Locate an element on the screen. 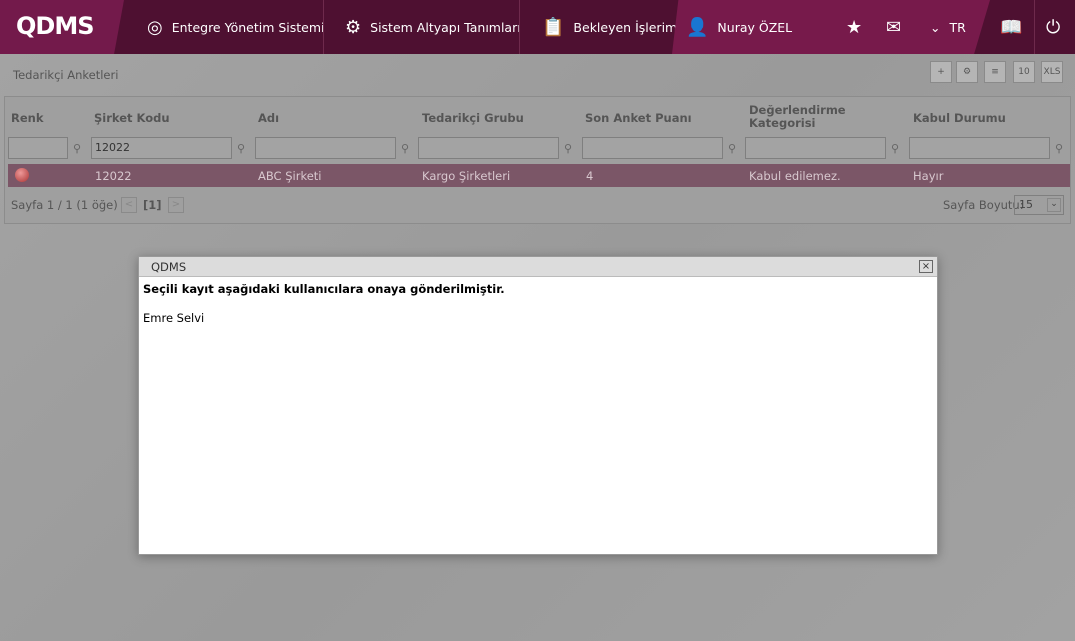  col-adi: Adı is located at coordinates (268, 118).